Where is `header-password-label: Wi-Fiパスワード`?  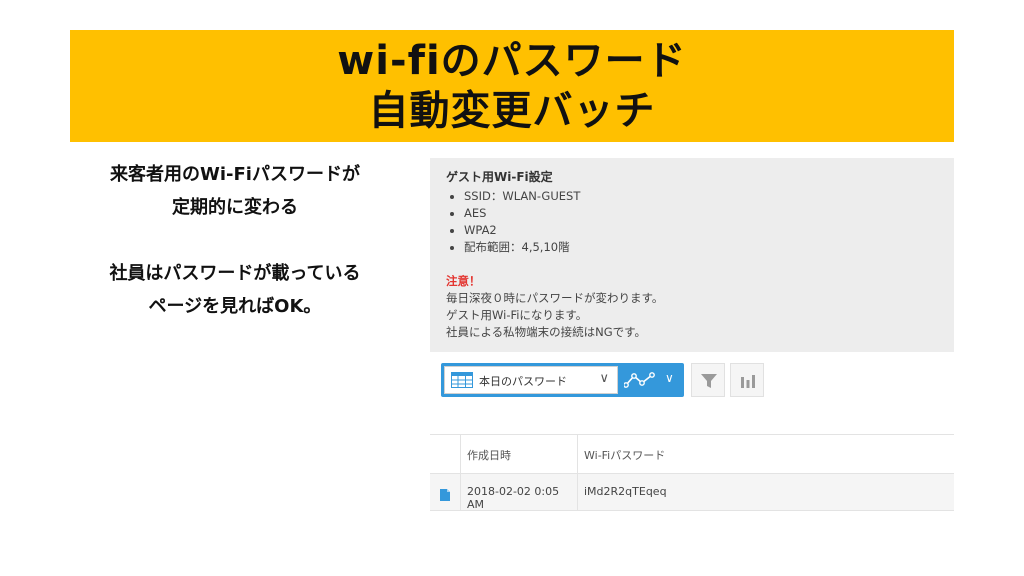 header-password-label: Wi-Fiパスワード is located at coordinates (625, 455).